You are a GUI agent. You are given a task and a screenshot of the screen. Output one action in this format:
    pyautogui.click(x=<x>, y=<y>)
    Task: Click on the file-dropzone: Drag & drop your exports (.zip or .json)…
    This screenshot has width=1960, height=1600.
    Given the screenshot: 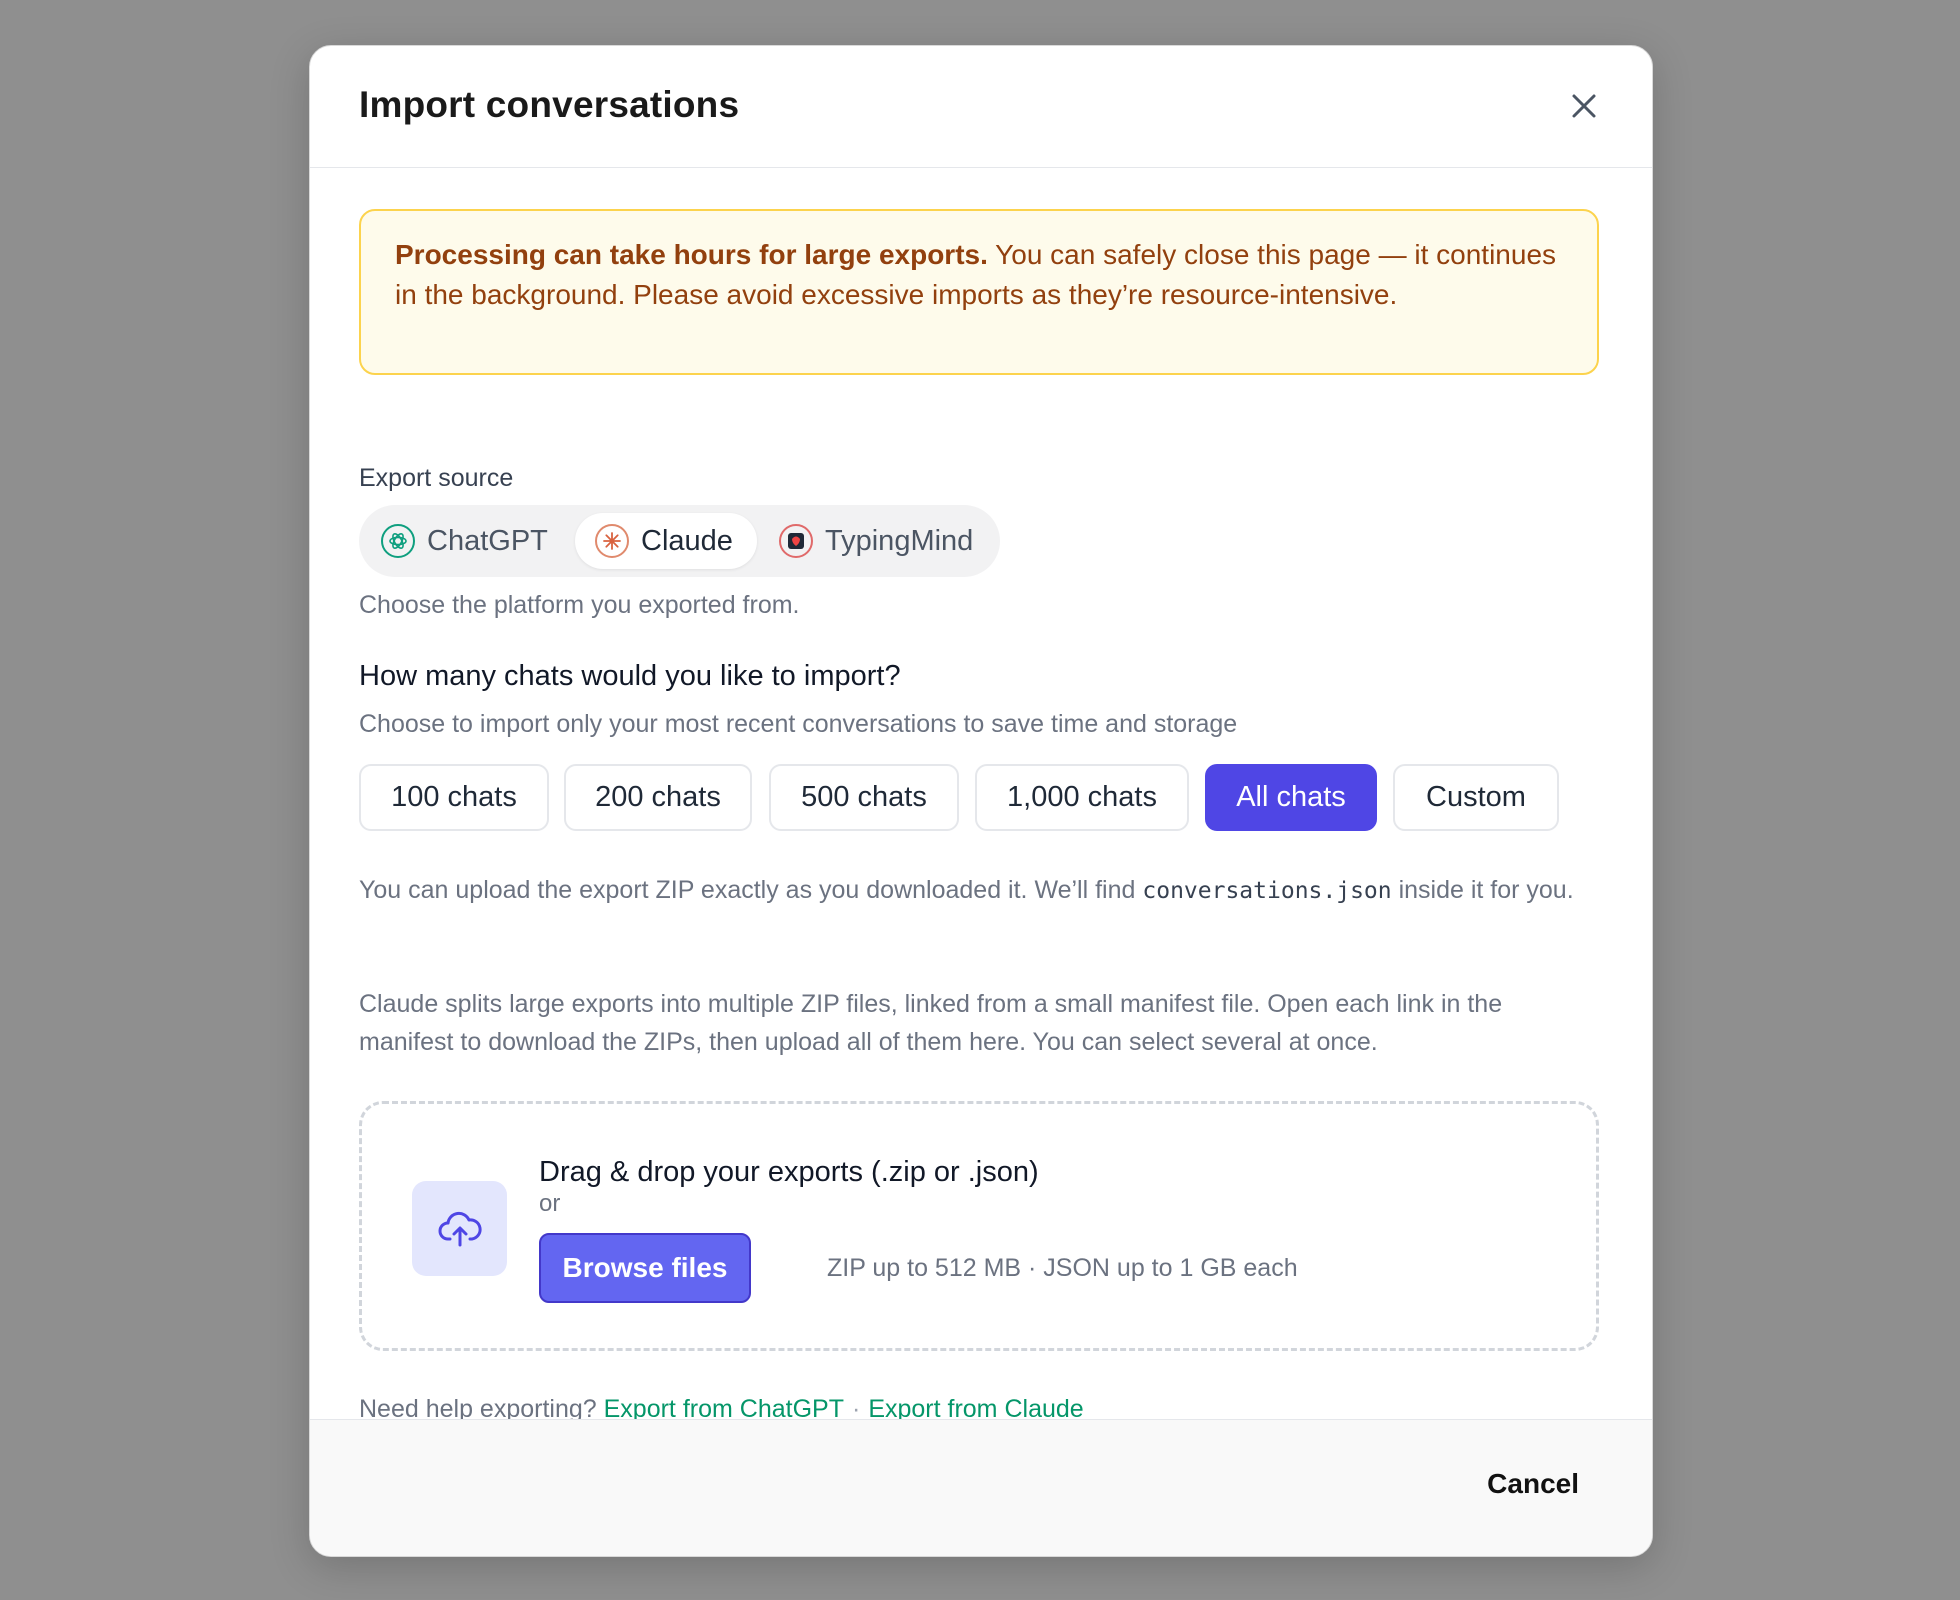 What is the action you would take?
    pyautogui.click(x=979, y=1226)
    